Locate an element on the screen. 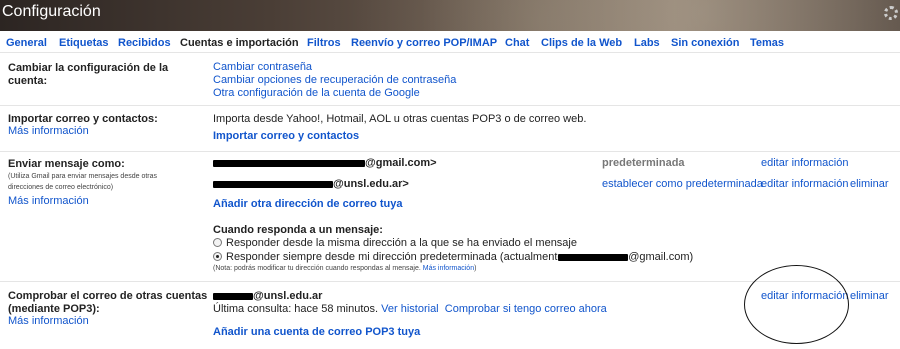 The image size is (900, 349). send-as-address-2: @unsl.edu.ar> is located at coordinates (311, 184).